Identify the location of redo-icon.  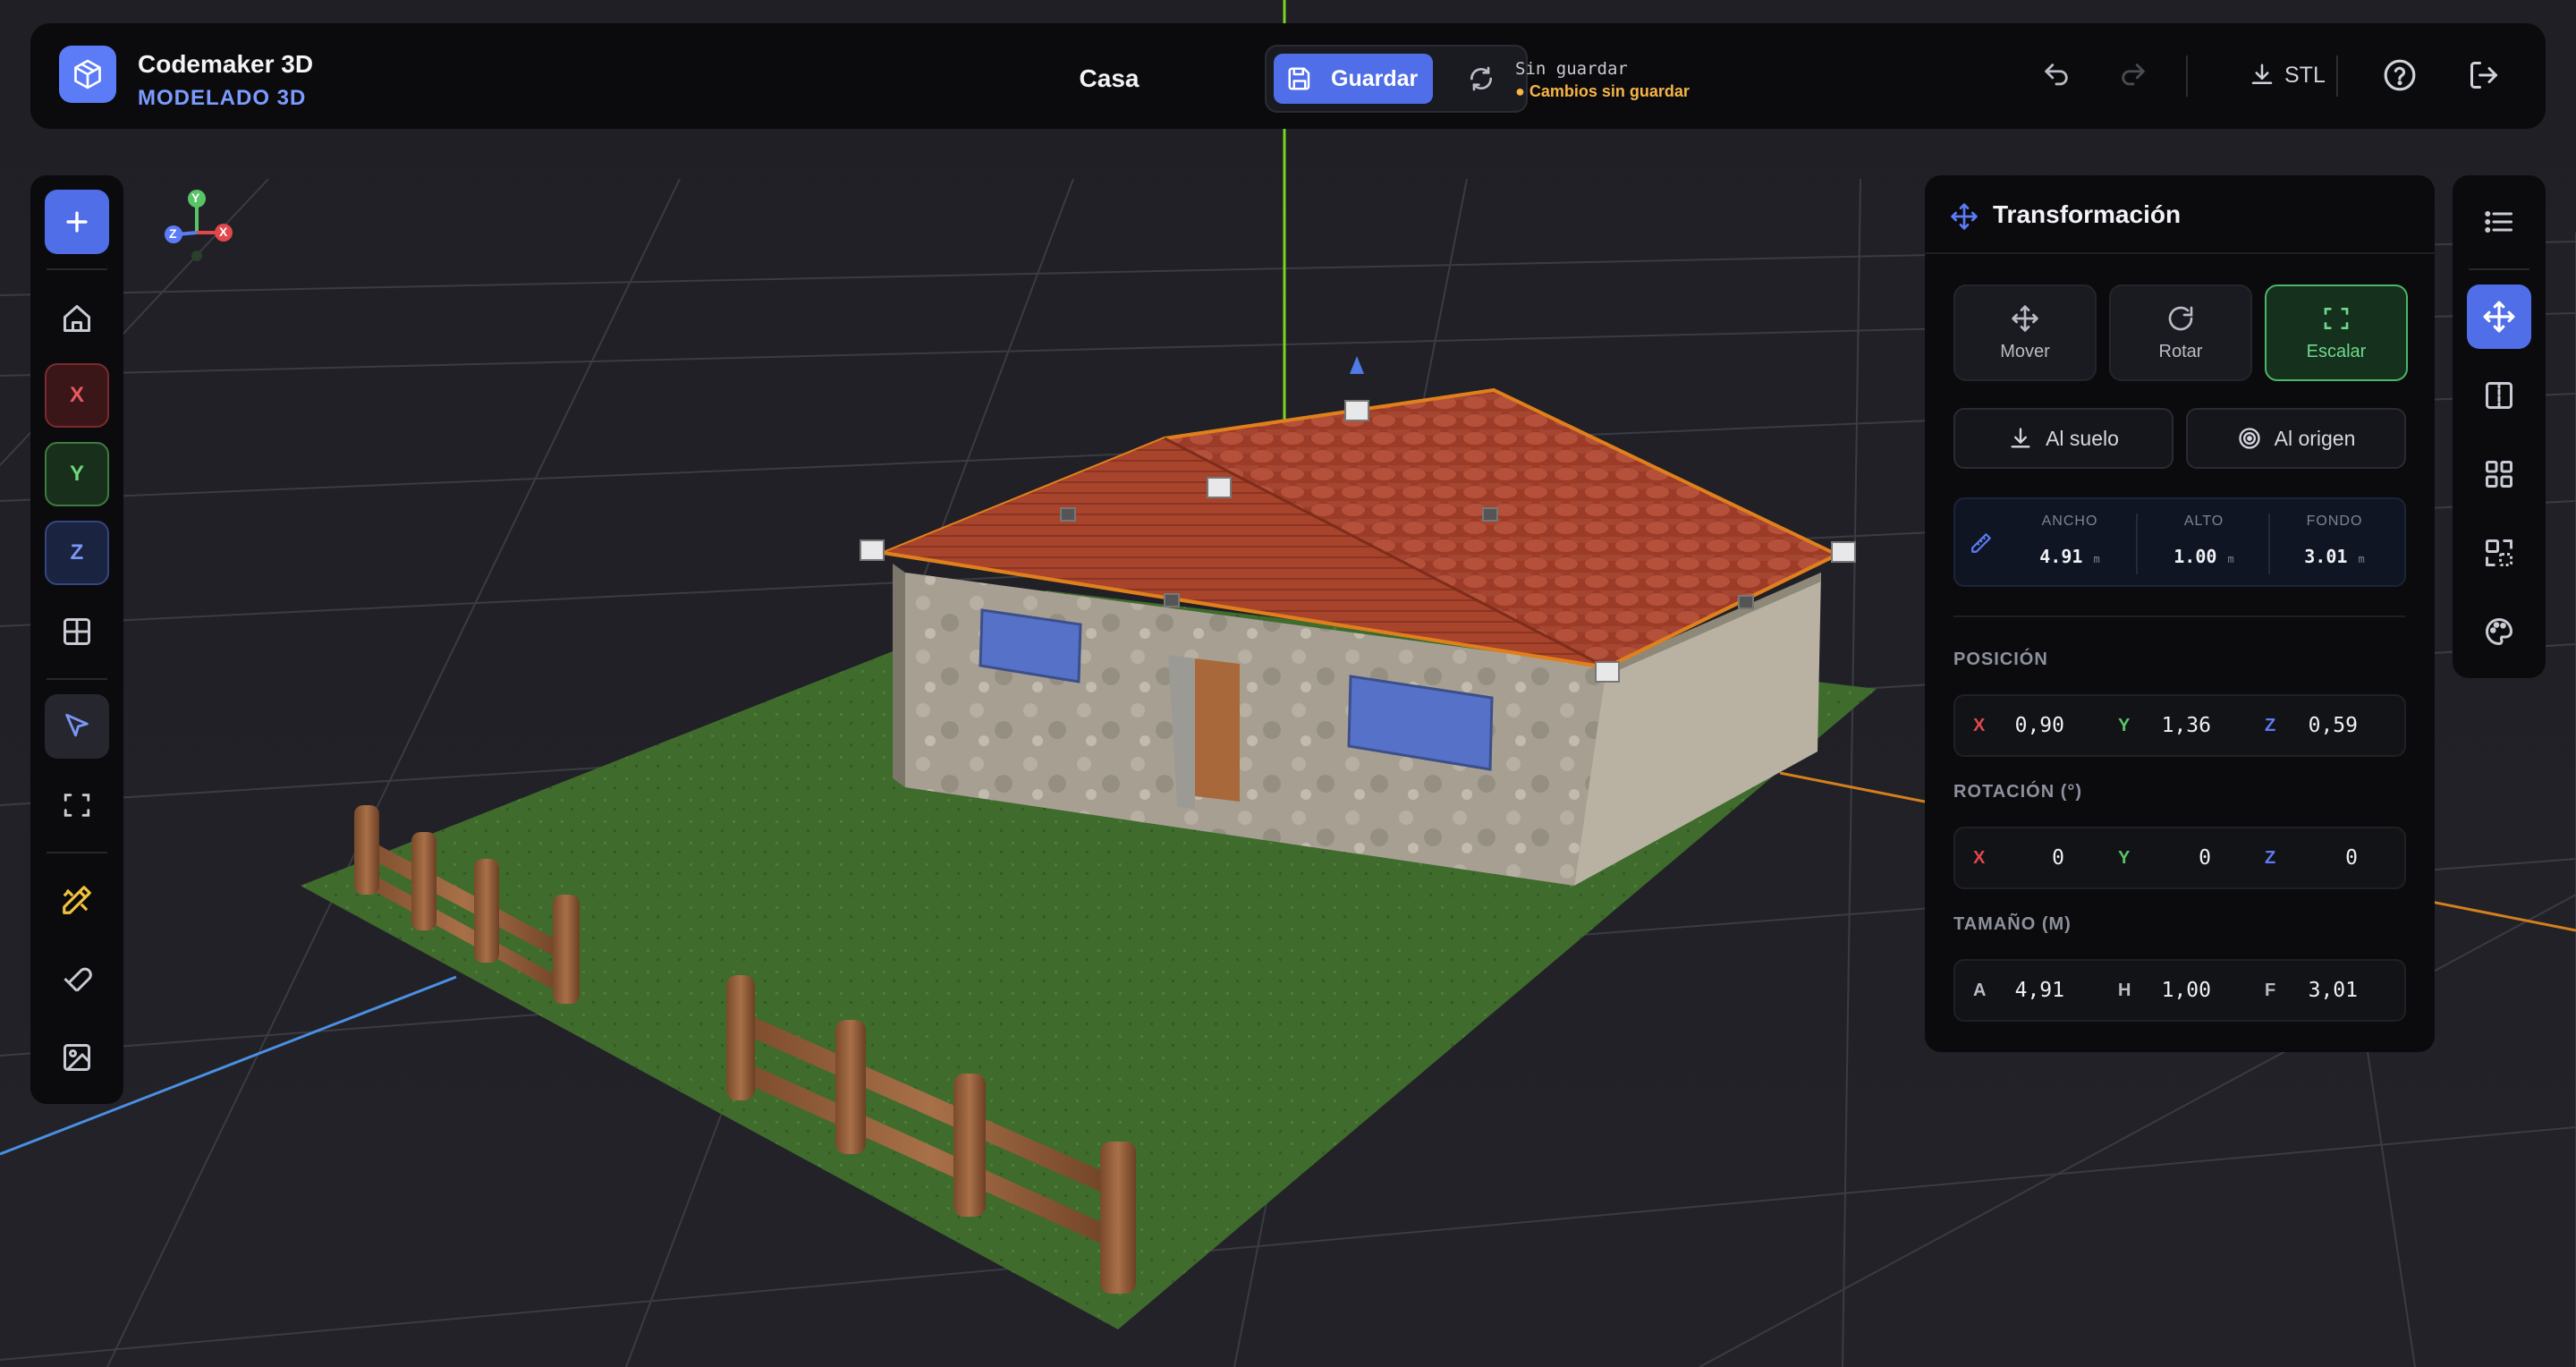
(2133, 75).